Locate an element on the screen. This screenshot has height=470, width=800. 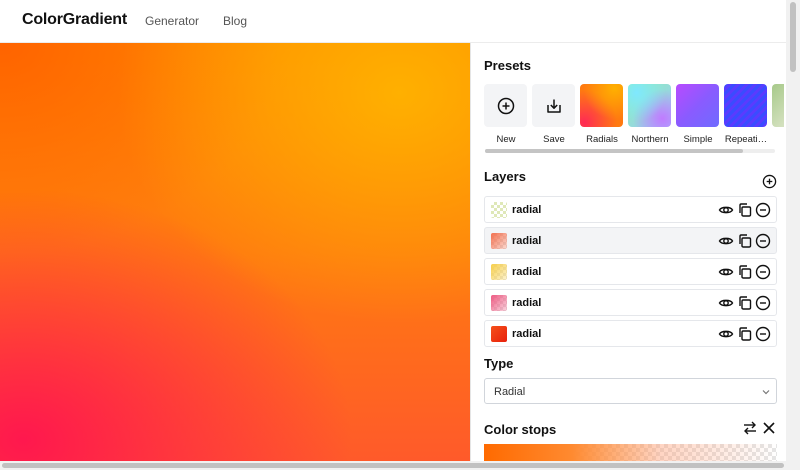
close-icon is located at coordinates (769, 428).